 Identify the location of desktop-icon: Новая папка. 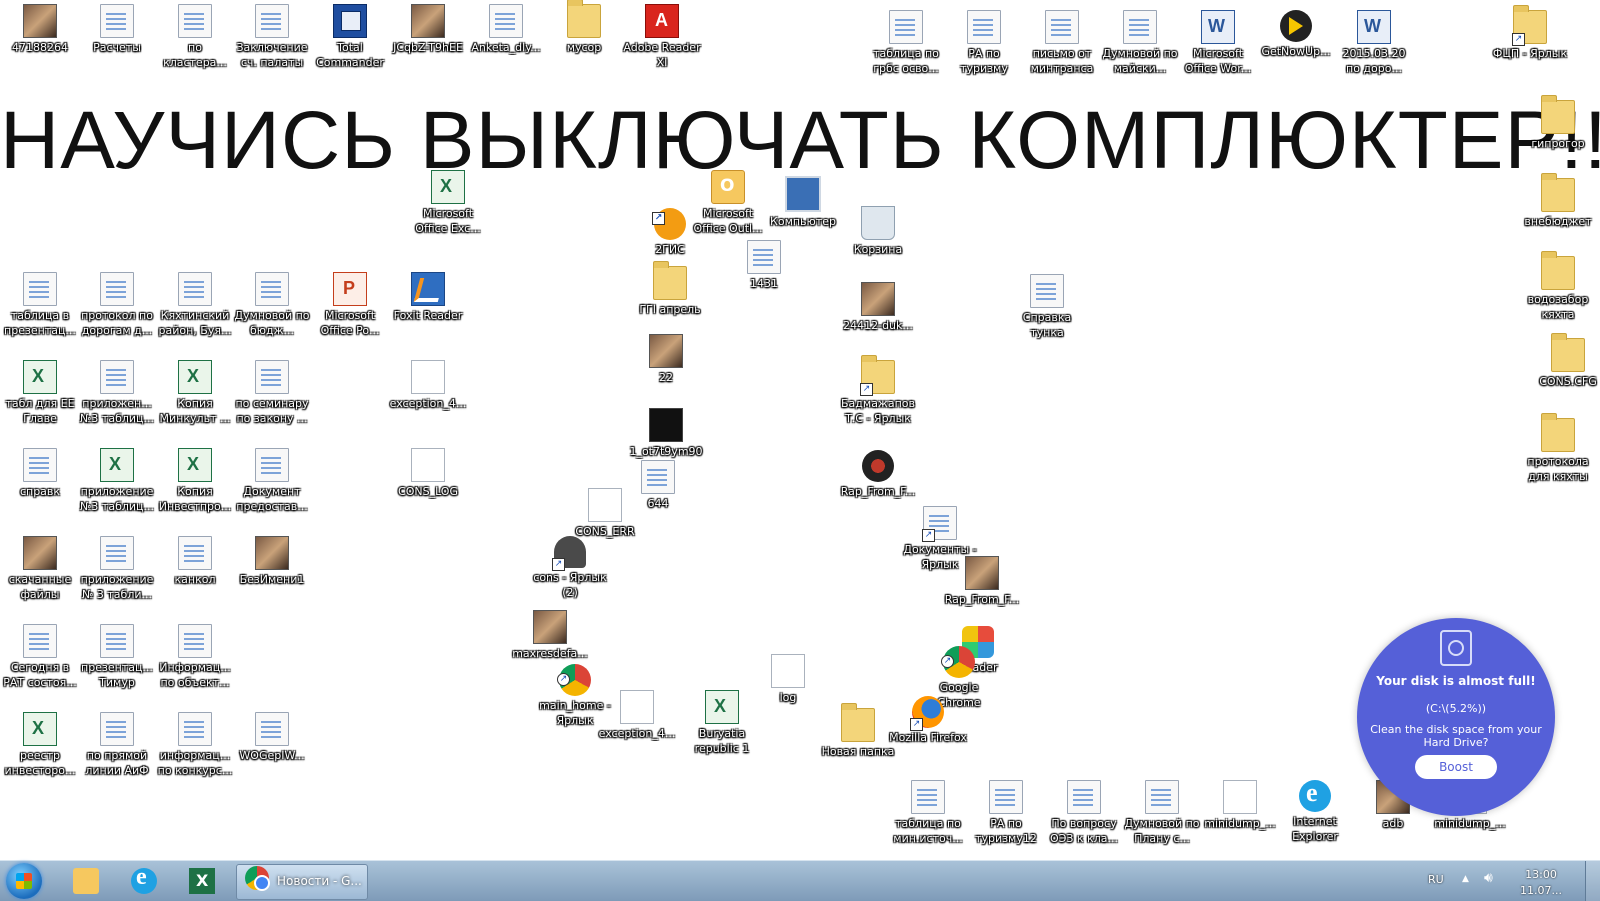
(858, 731).